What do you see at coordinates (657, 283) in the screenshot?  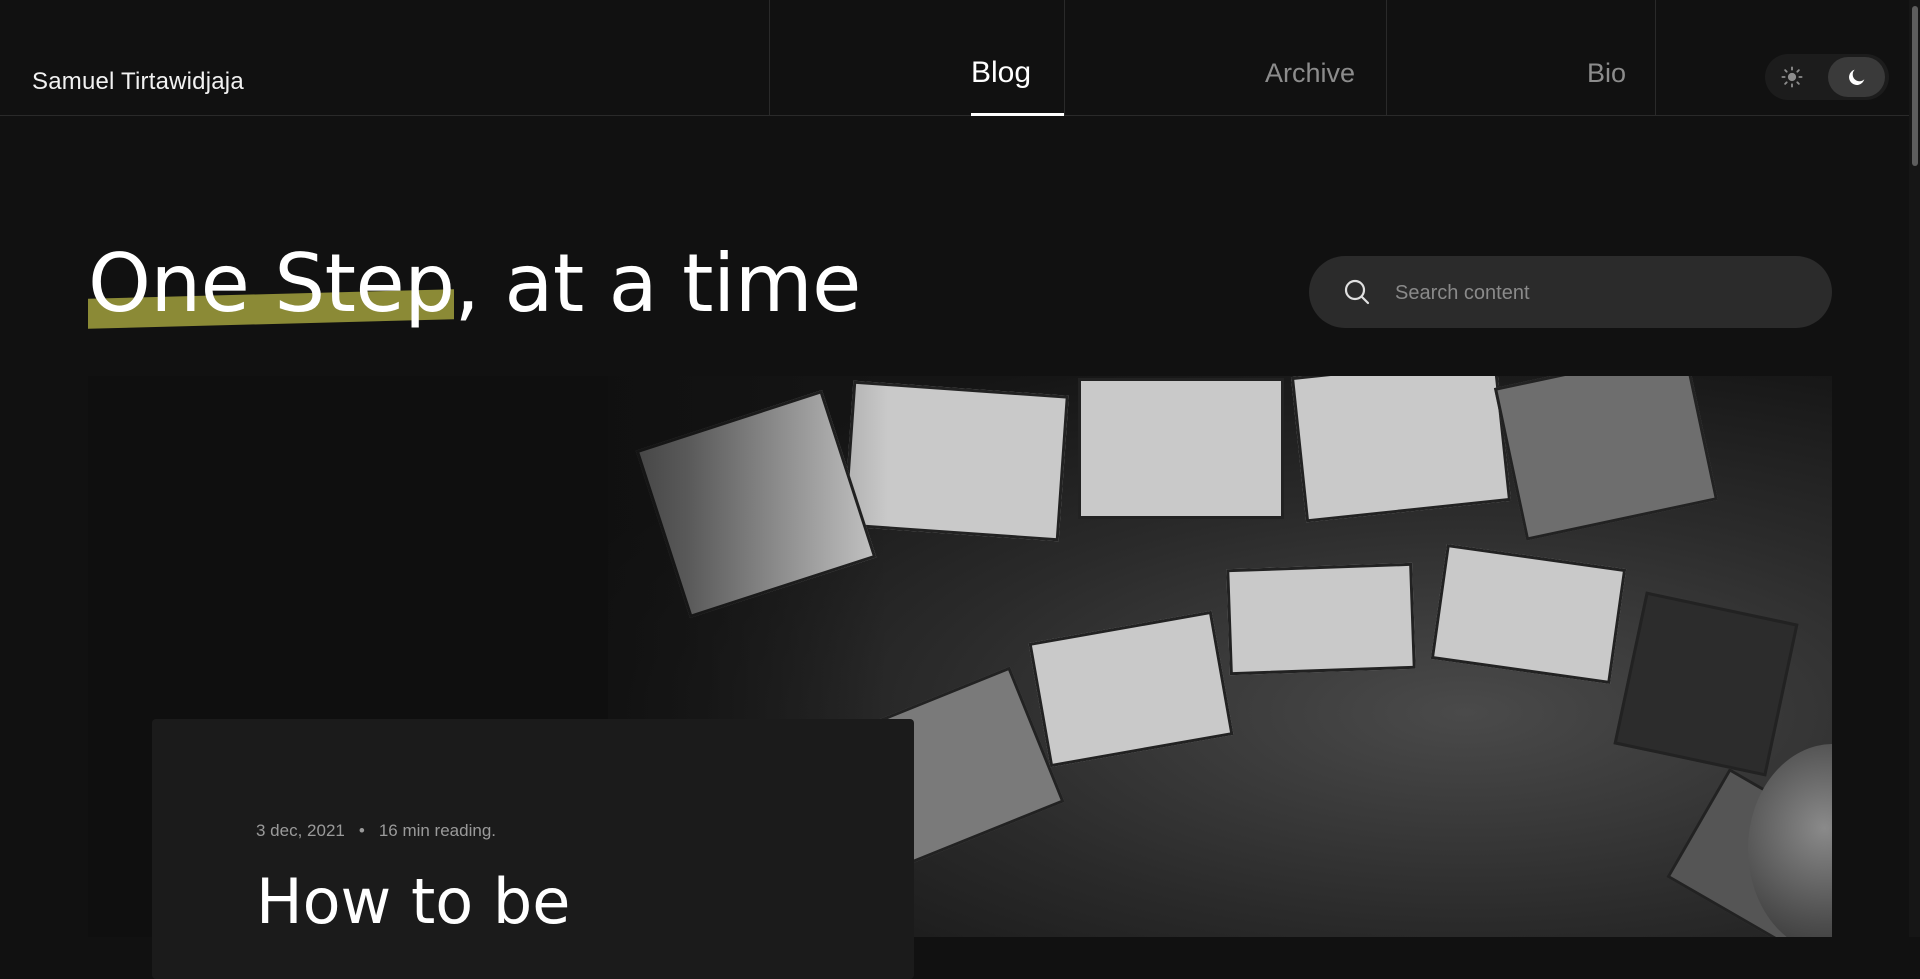 I see `headline-rest: , at a time` at bounding box center [657, 283].